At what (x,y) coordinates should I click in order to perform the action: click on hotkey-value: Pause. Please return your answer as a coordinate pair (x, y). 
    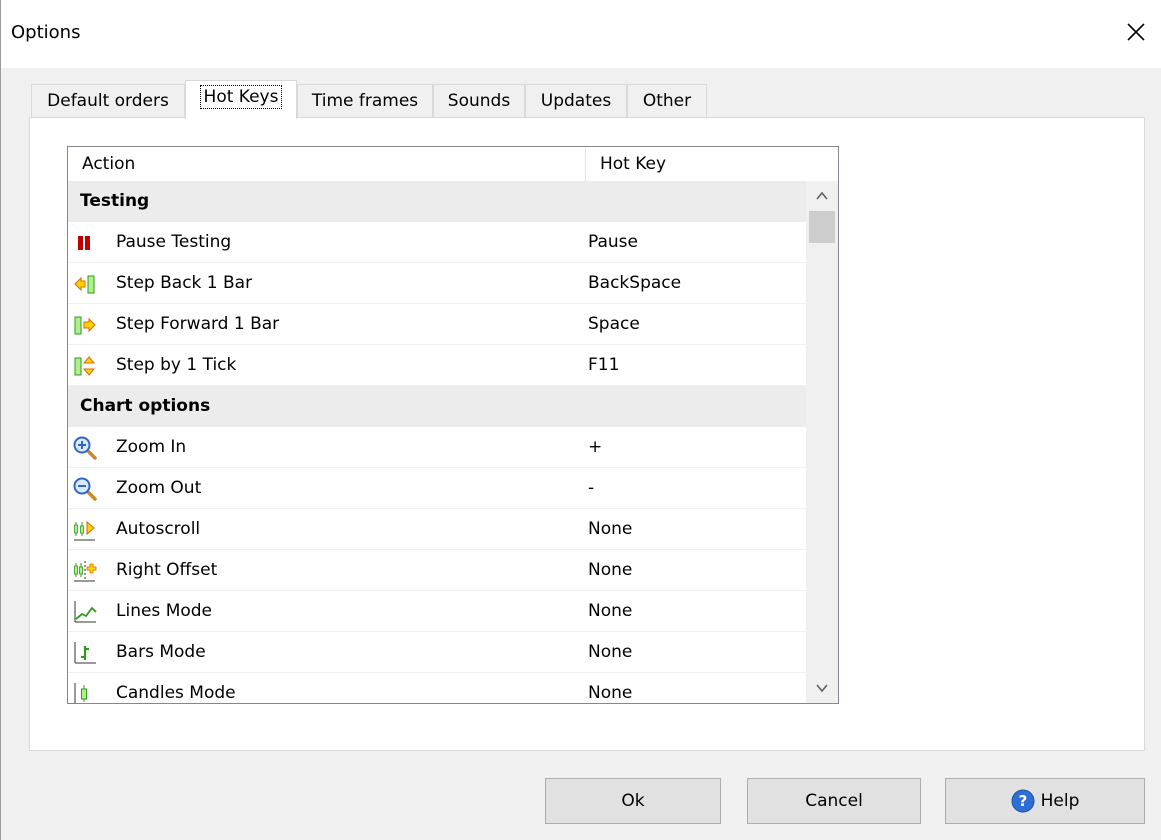
    Looking at the image, I should click on (613, 242).